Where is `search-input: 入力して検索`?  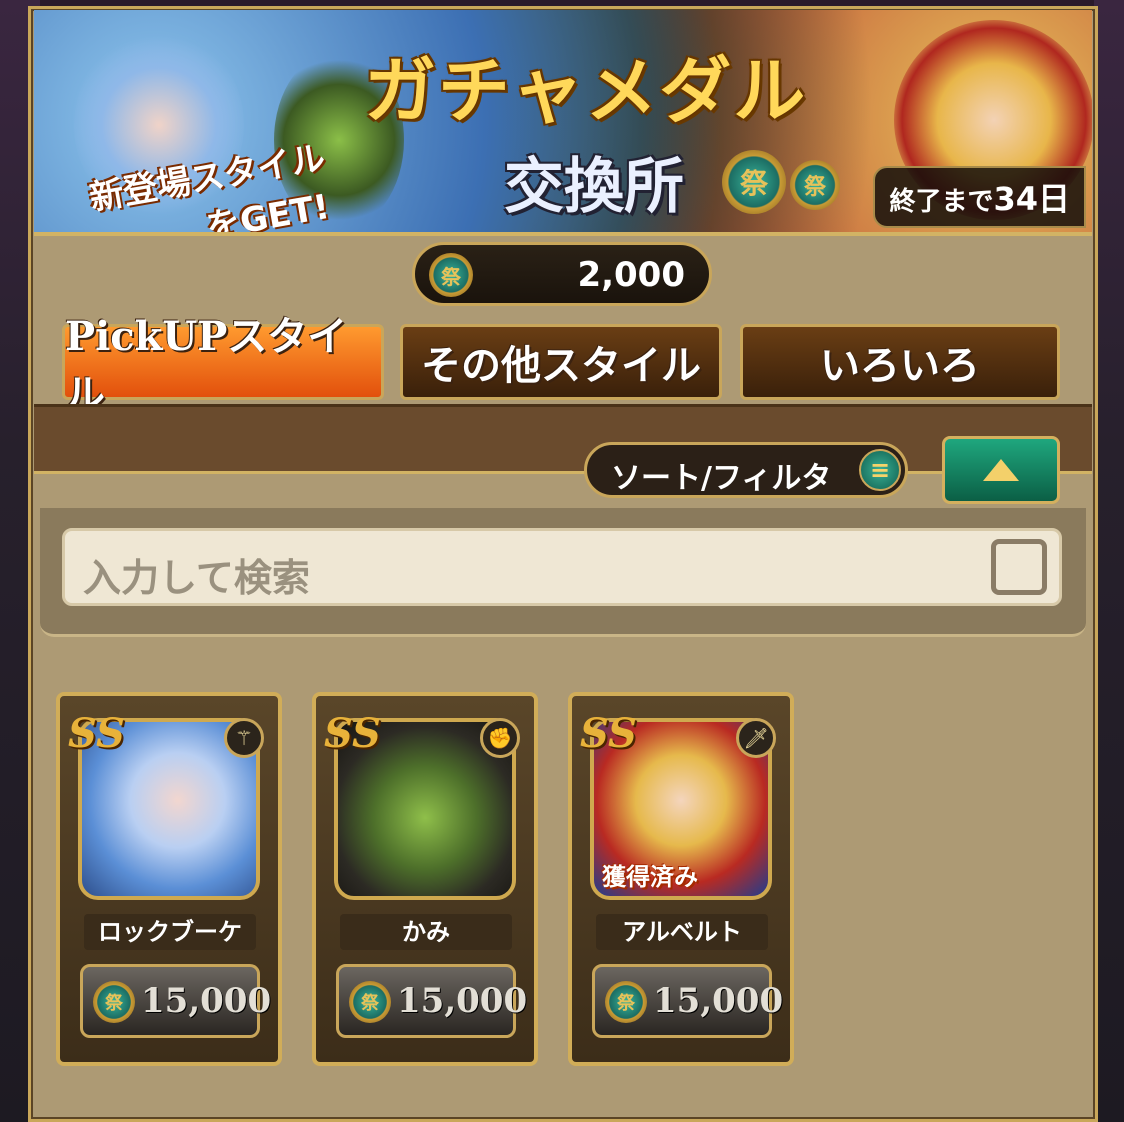
search-input: 入力して検索 is located at coordinates (562, 567).